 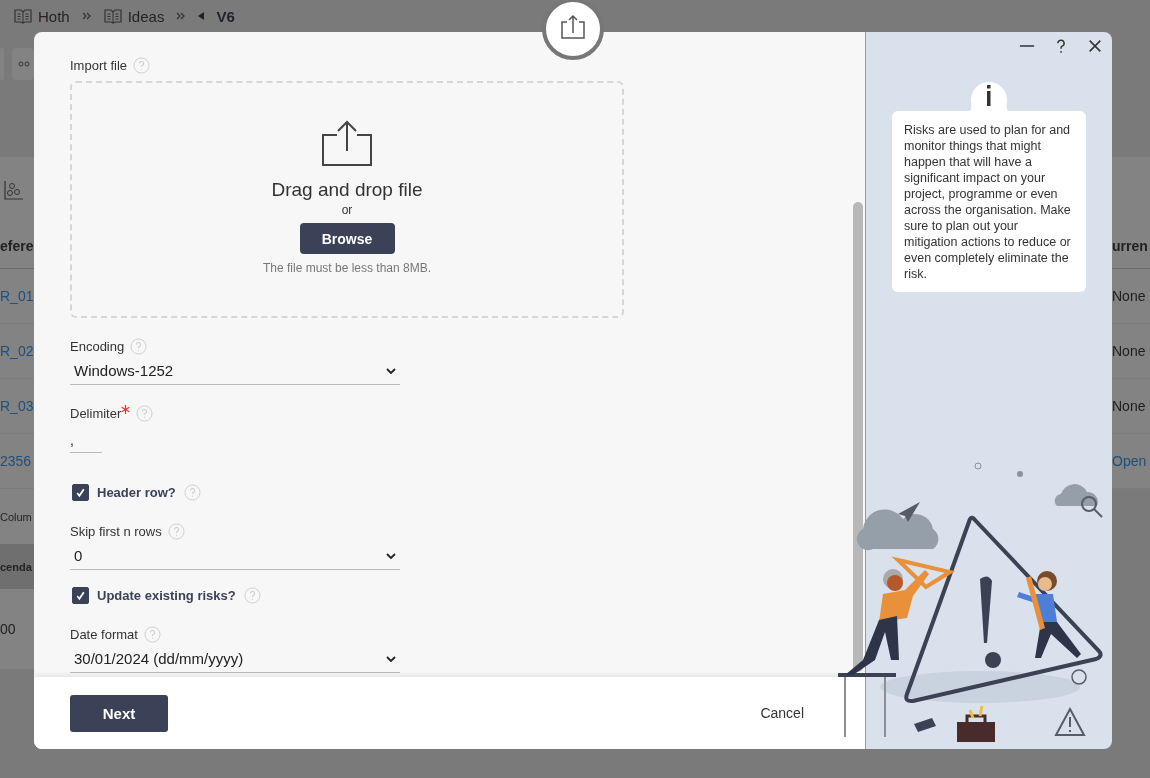 I want to click on cancel-link: Cancel, so click(x=782, y=713).